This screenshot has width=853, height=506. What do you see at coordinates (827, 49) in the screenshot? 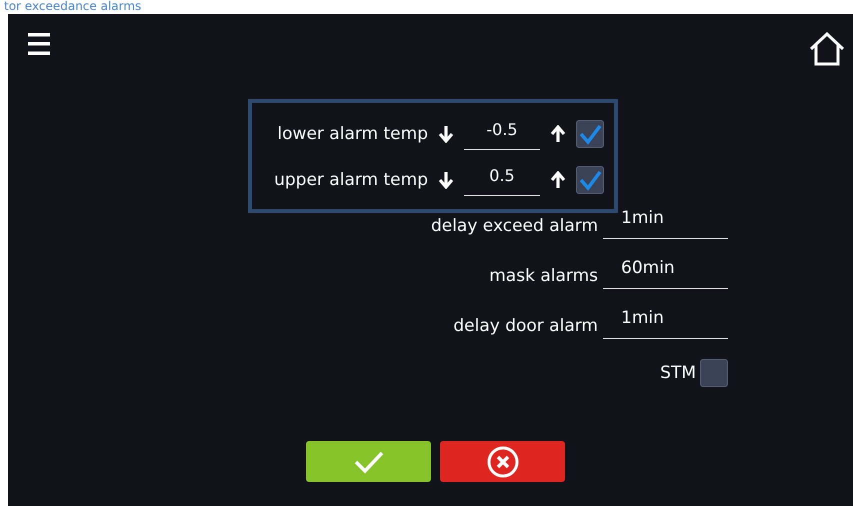
I see `home-icon` at bounding box center [827, 49].